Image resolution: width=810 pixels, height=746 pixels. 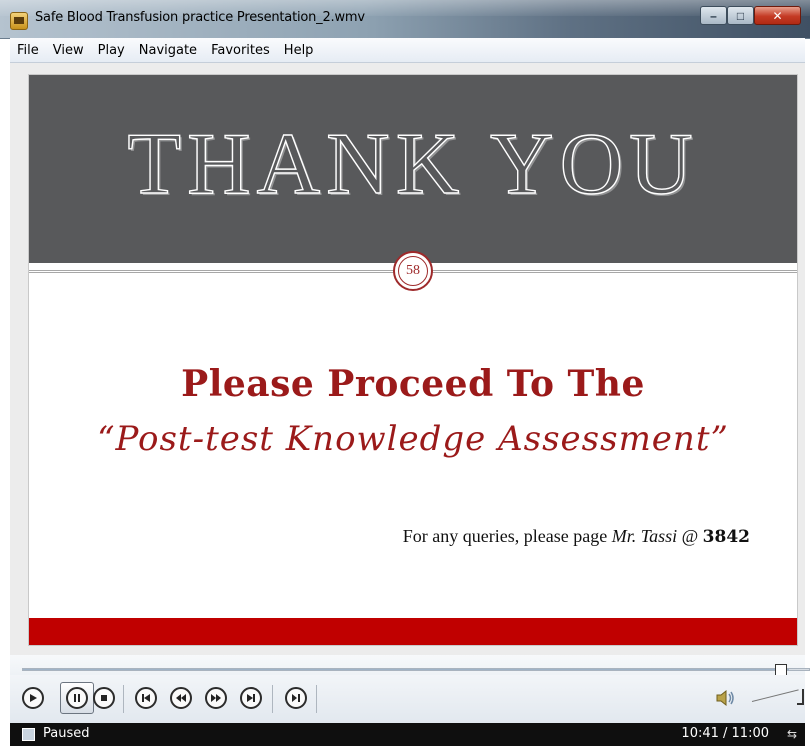 What do you see at coordinates (181, 698) in the screenshot?
I see `rewind-icon` at bounding box center [181, 698].